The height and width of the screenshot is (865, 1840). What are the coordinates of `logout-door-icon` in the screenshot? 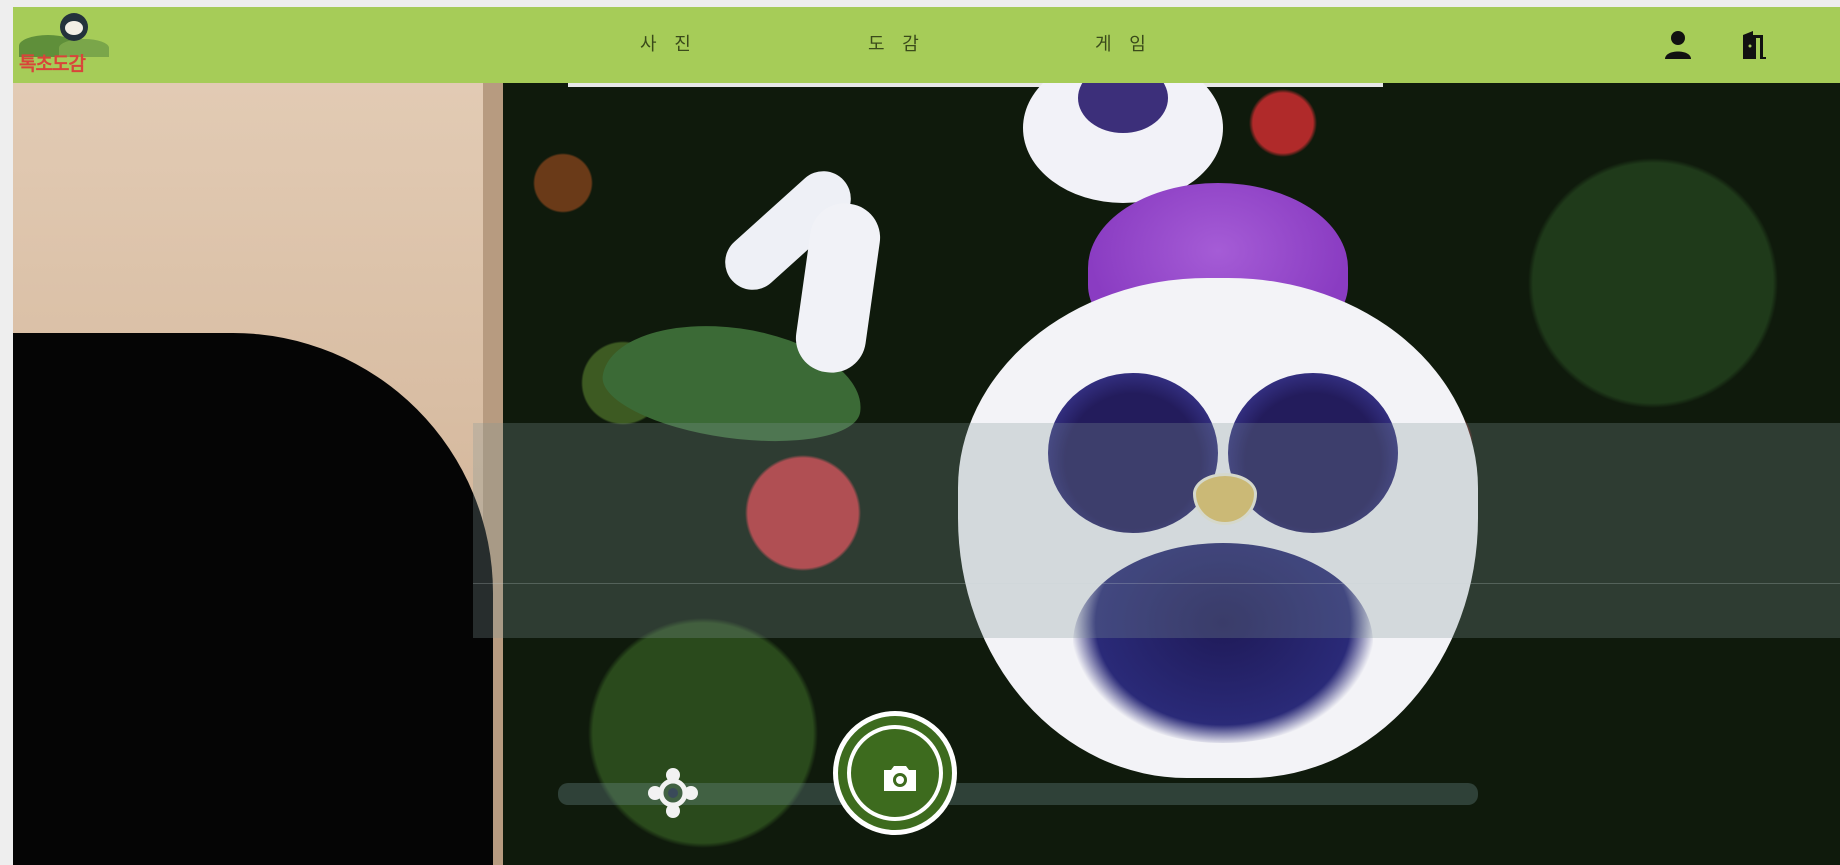 It's located at (1754, 46).